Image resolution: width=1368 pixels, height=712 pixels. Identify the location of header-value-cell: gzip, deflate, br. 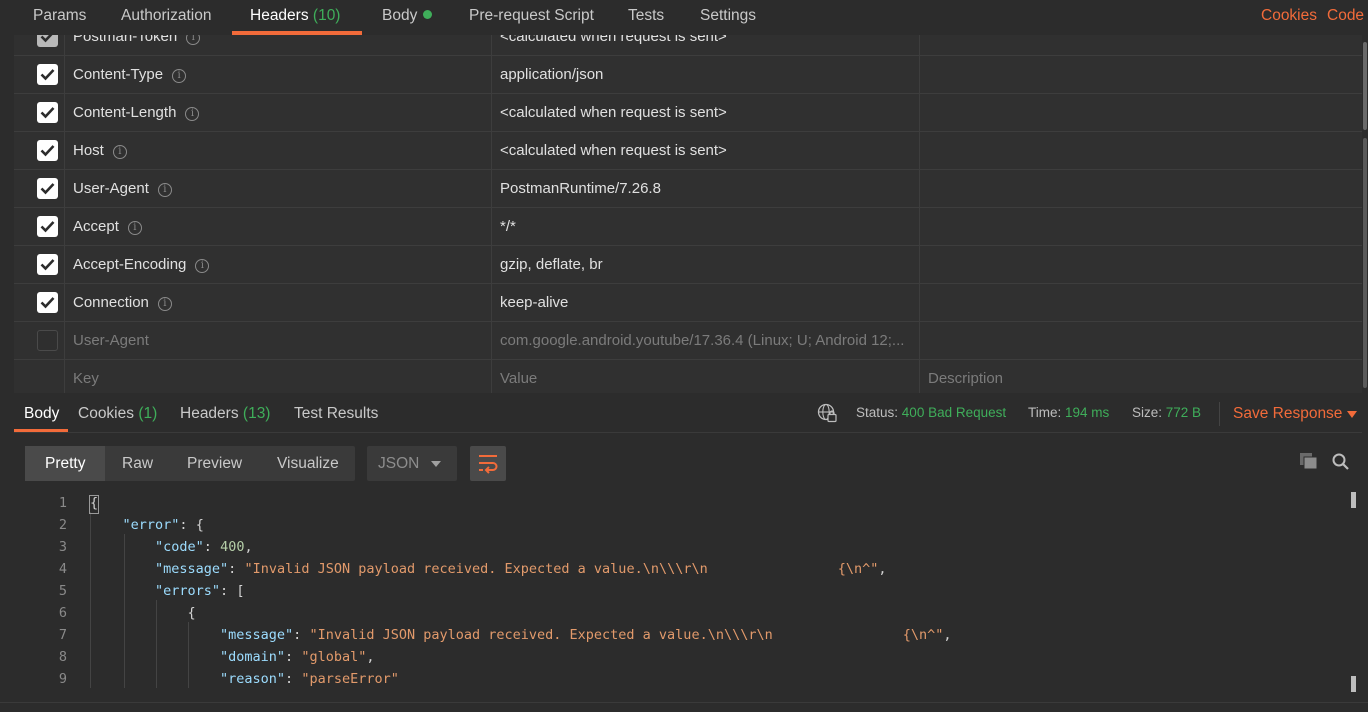
(705, 264).